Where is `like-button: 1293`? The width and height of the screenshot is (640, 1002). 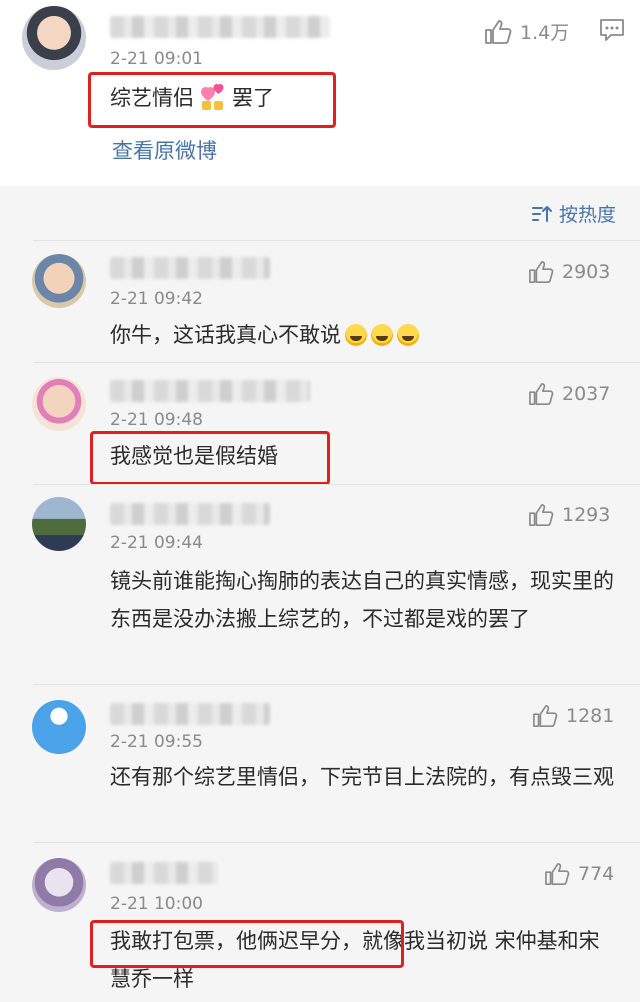
like-button: 1293 is located at coordinates (569, 515).